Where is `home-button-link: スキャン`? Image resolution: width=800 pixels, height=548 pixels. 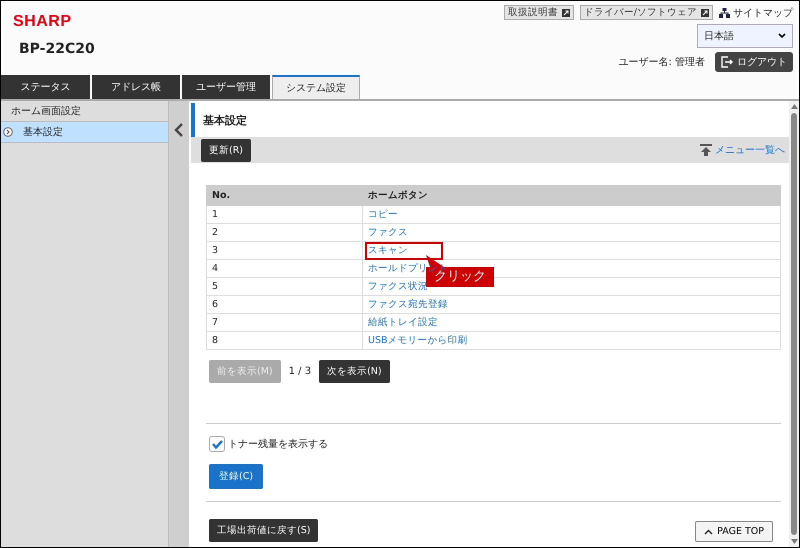 home-button-link: スキャン is located at coordinates (388, 250).